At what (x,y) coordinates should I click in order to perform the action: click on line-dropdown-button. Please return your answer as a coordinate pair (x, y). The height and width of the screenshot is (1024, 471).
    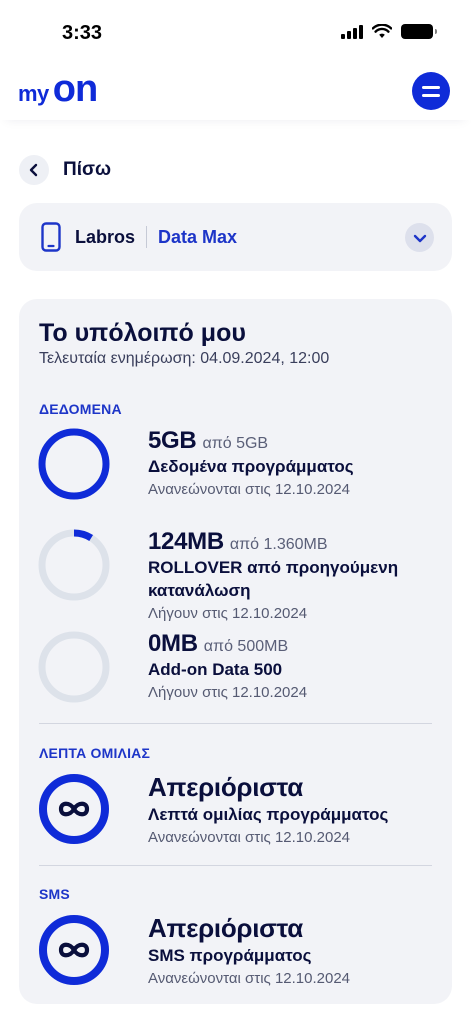
    Looking at the image, I should click on (419, 237).